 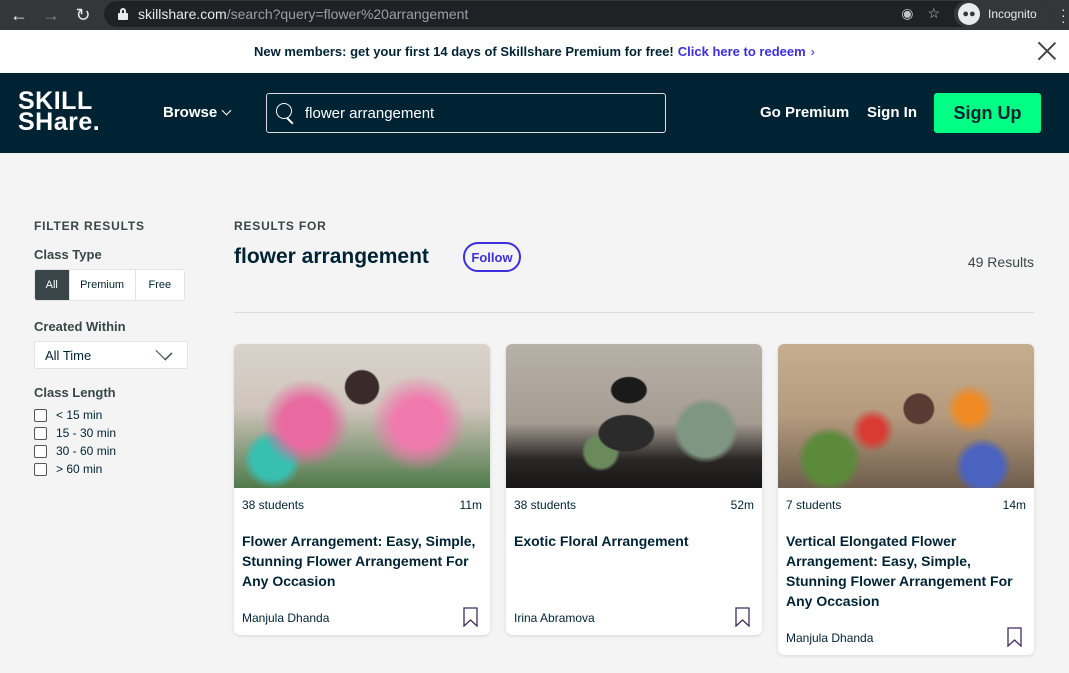 I want to click on class-length-label: Class Length, so click(x=75, y=392).